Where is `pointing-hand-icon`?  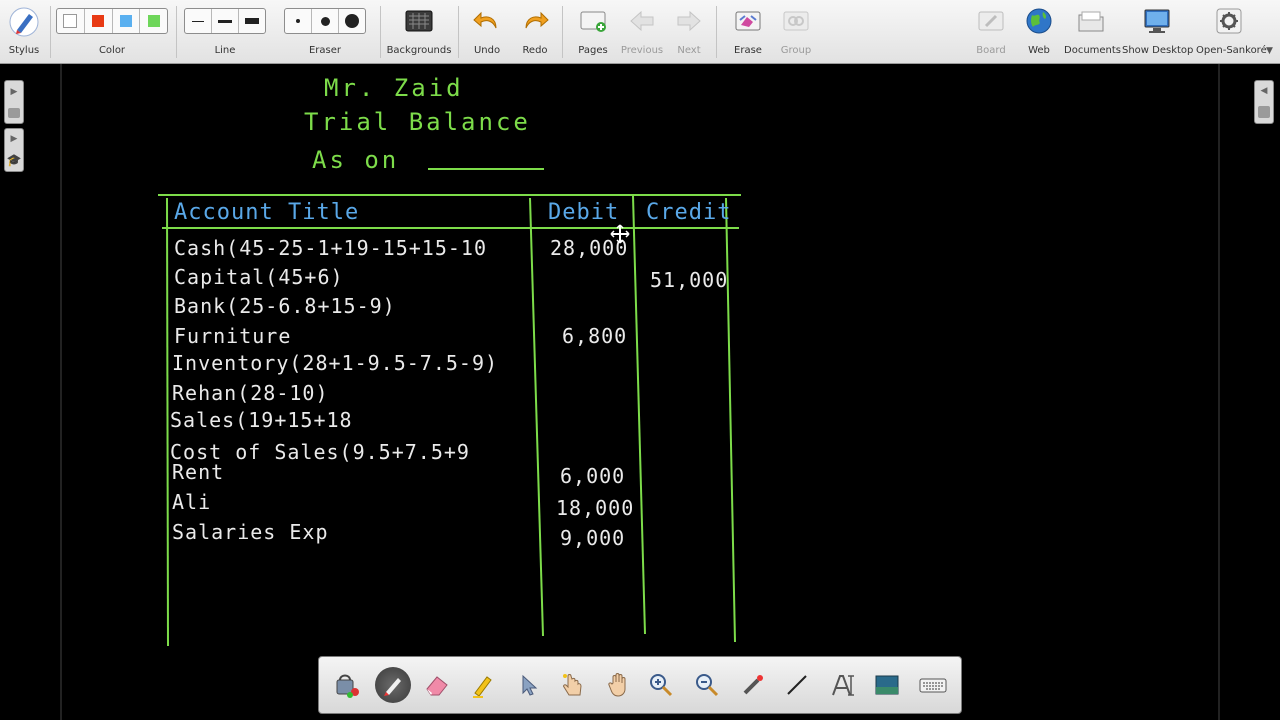
pointing-hand-icon is located at coordinates (572, 685).